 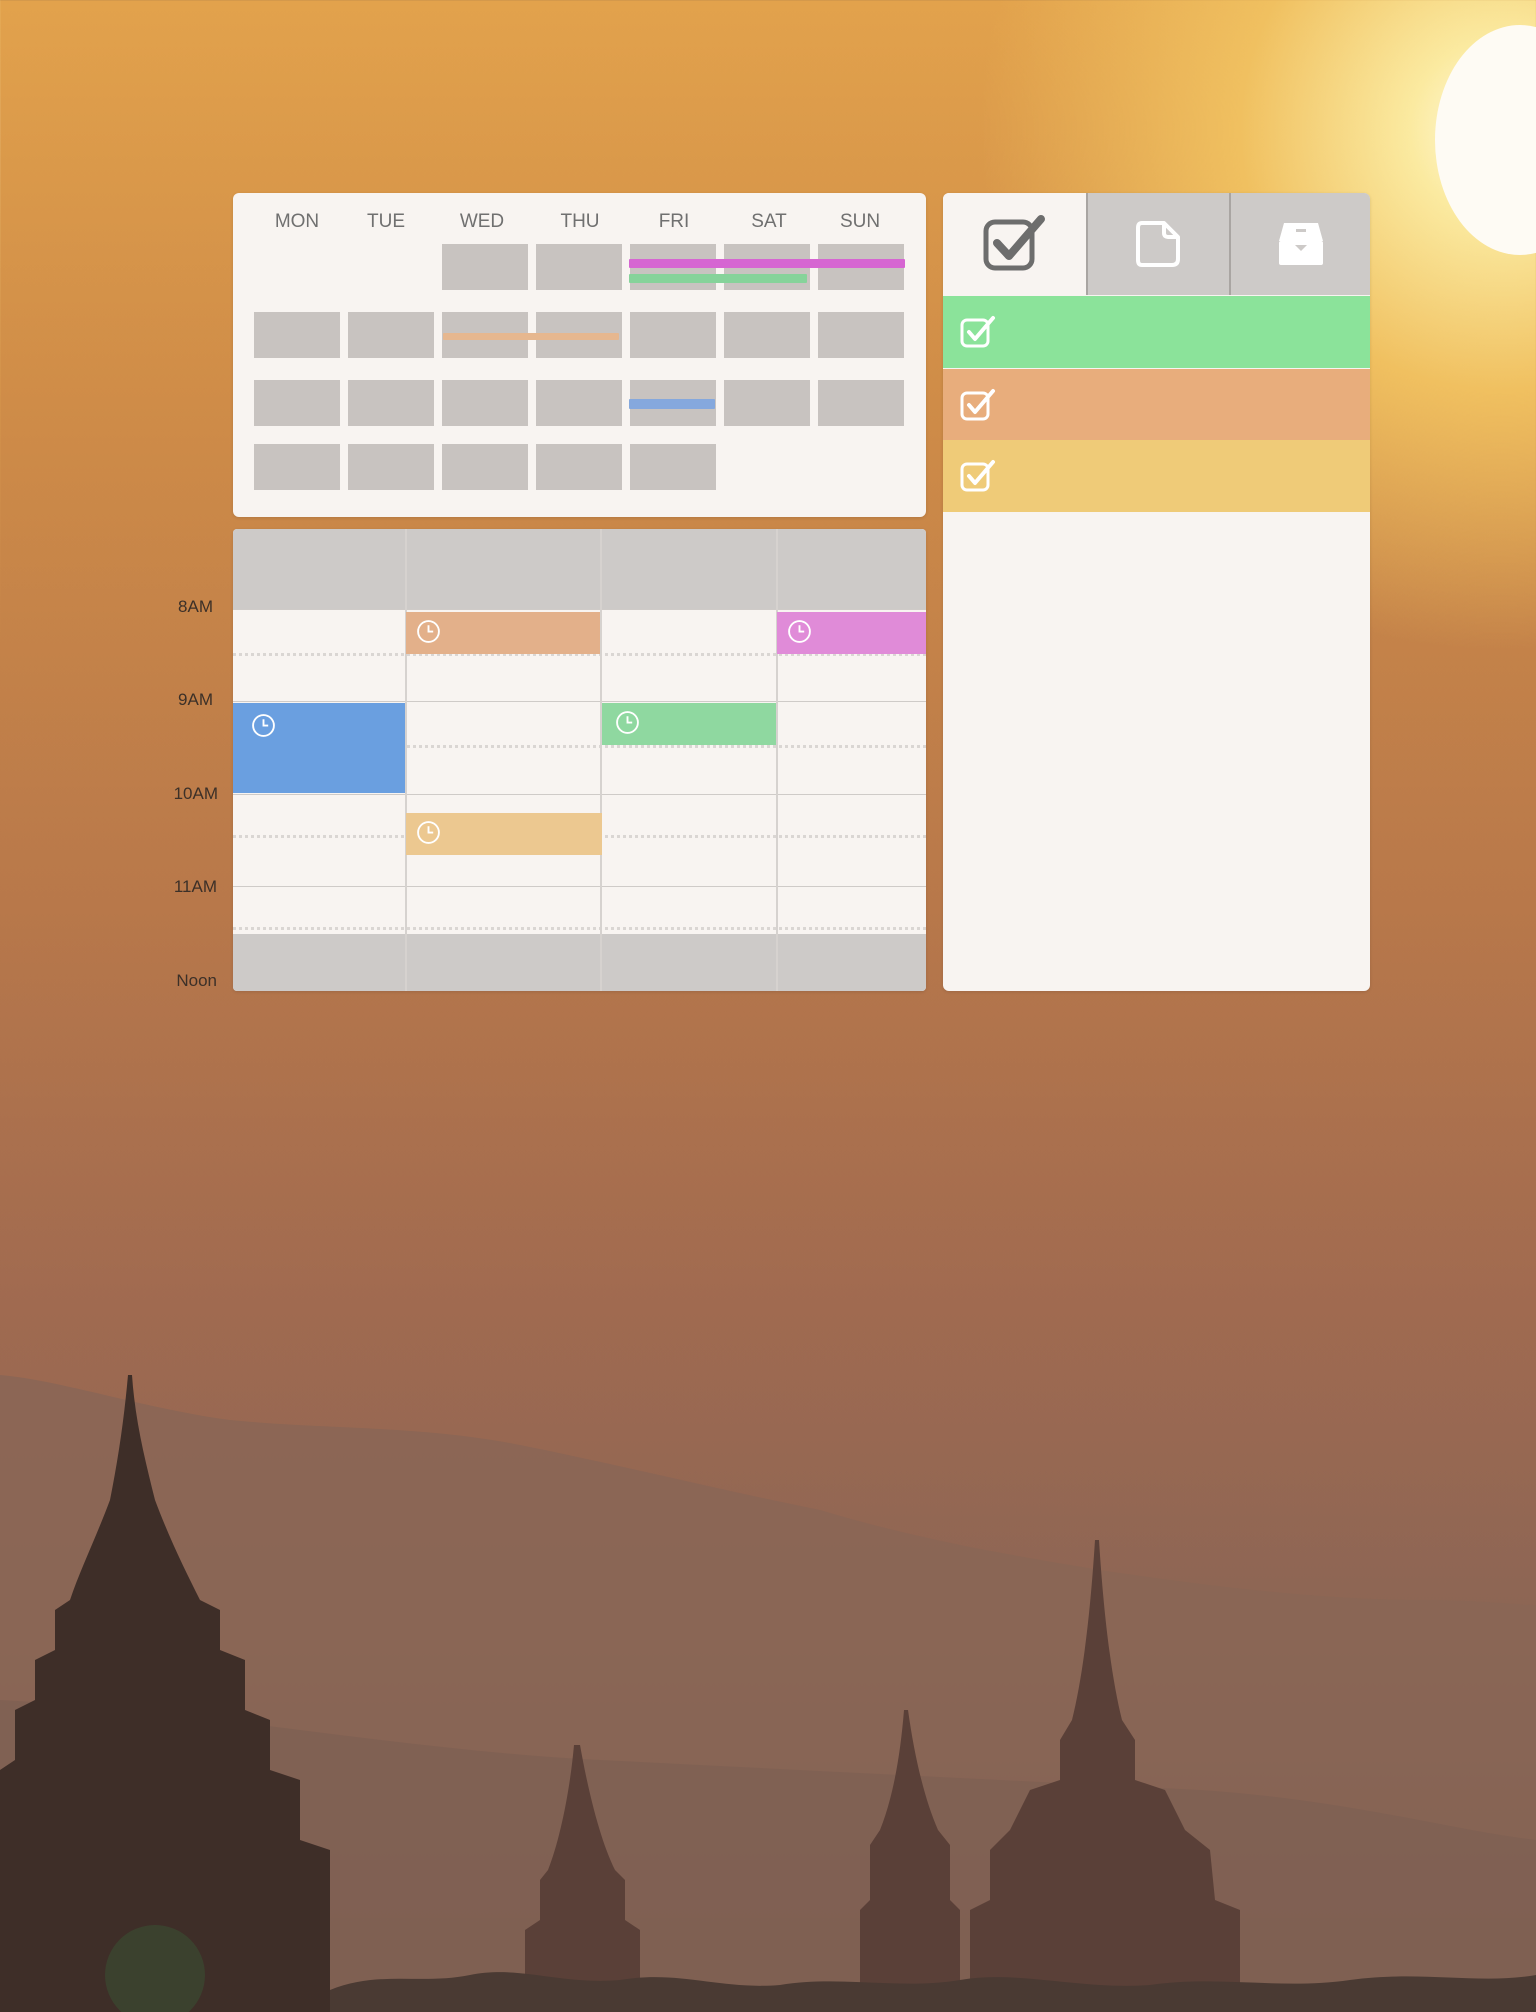 I want to click on time-label-9am: 9AM, so click(x=195, y=699).